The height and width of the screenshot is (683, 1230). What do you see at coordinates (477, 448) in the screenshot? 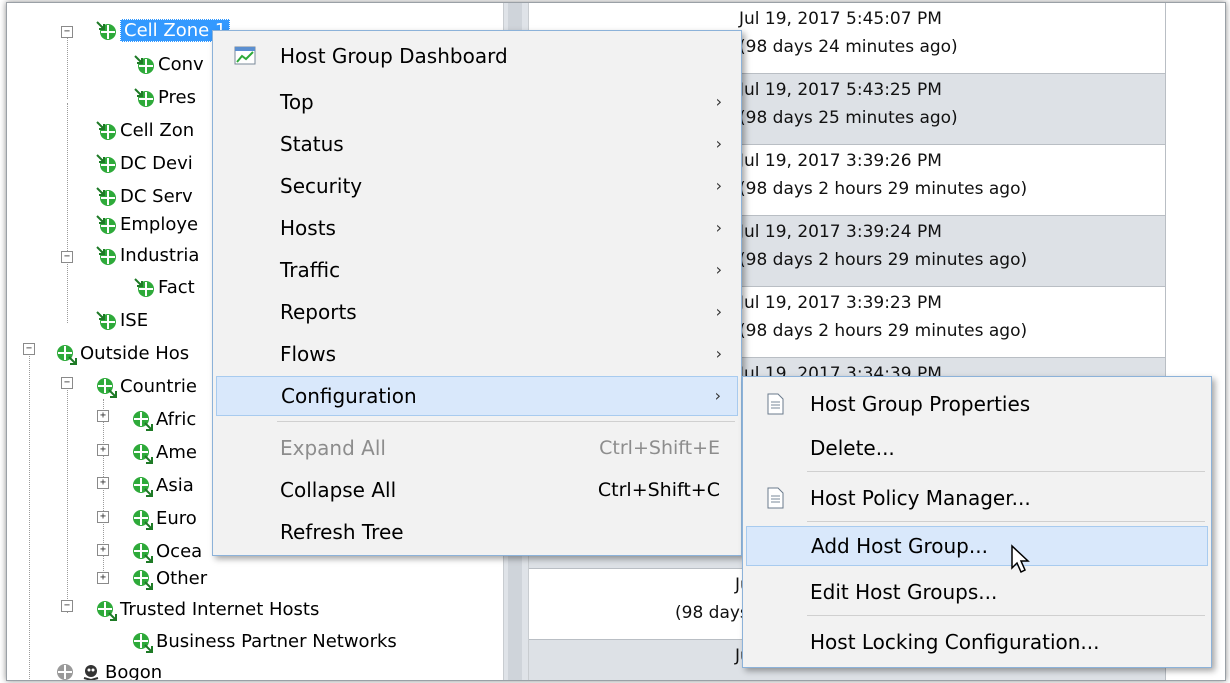
I see `menu-item-expand-all: Expand All Ctrl+Shift+E` at bounding box center [477, 448].